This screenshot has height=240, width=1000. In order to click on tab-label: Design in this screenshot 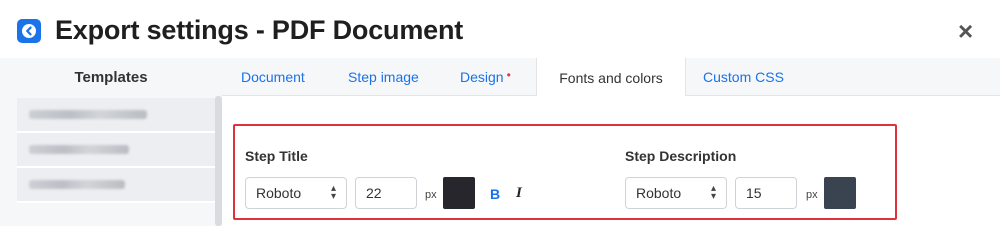, I will do `click(482, 77)`.